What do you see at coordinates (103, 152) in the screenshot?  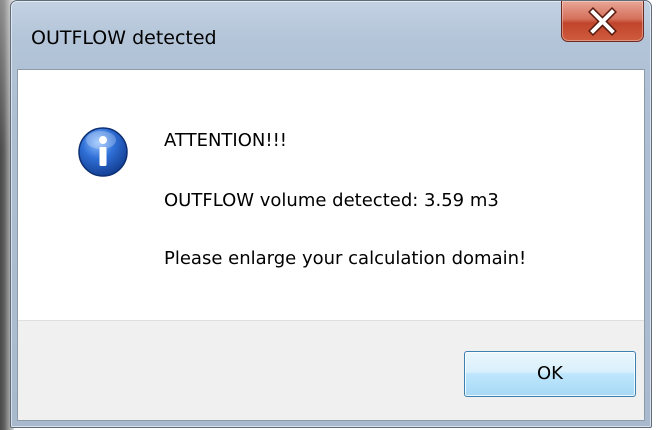 I see `info-icon` at bounding box center [103, 152].